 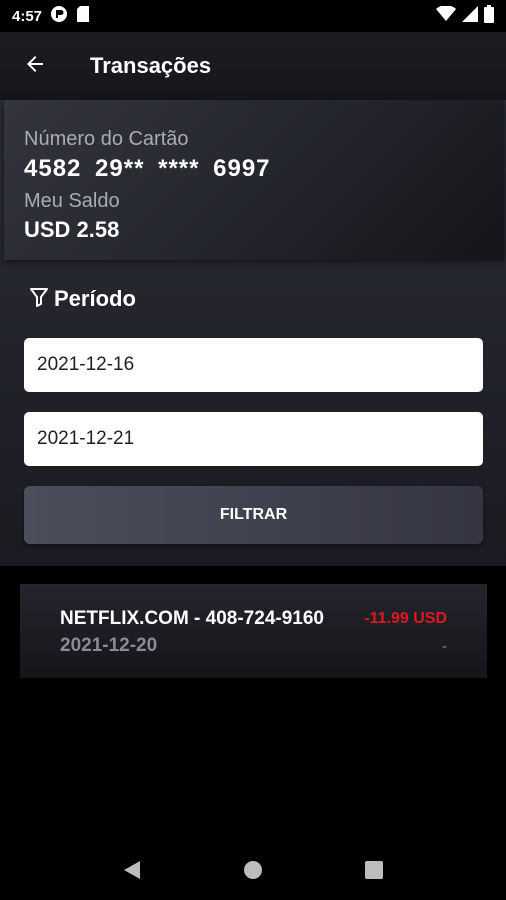 I want to click on status-bar: 4:57, so click(x=253, y=16).